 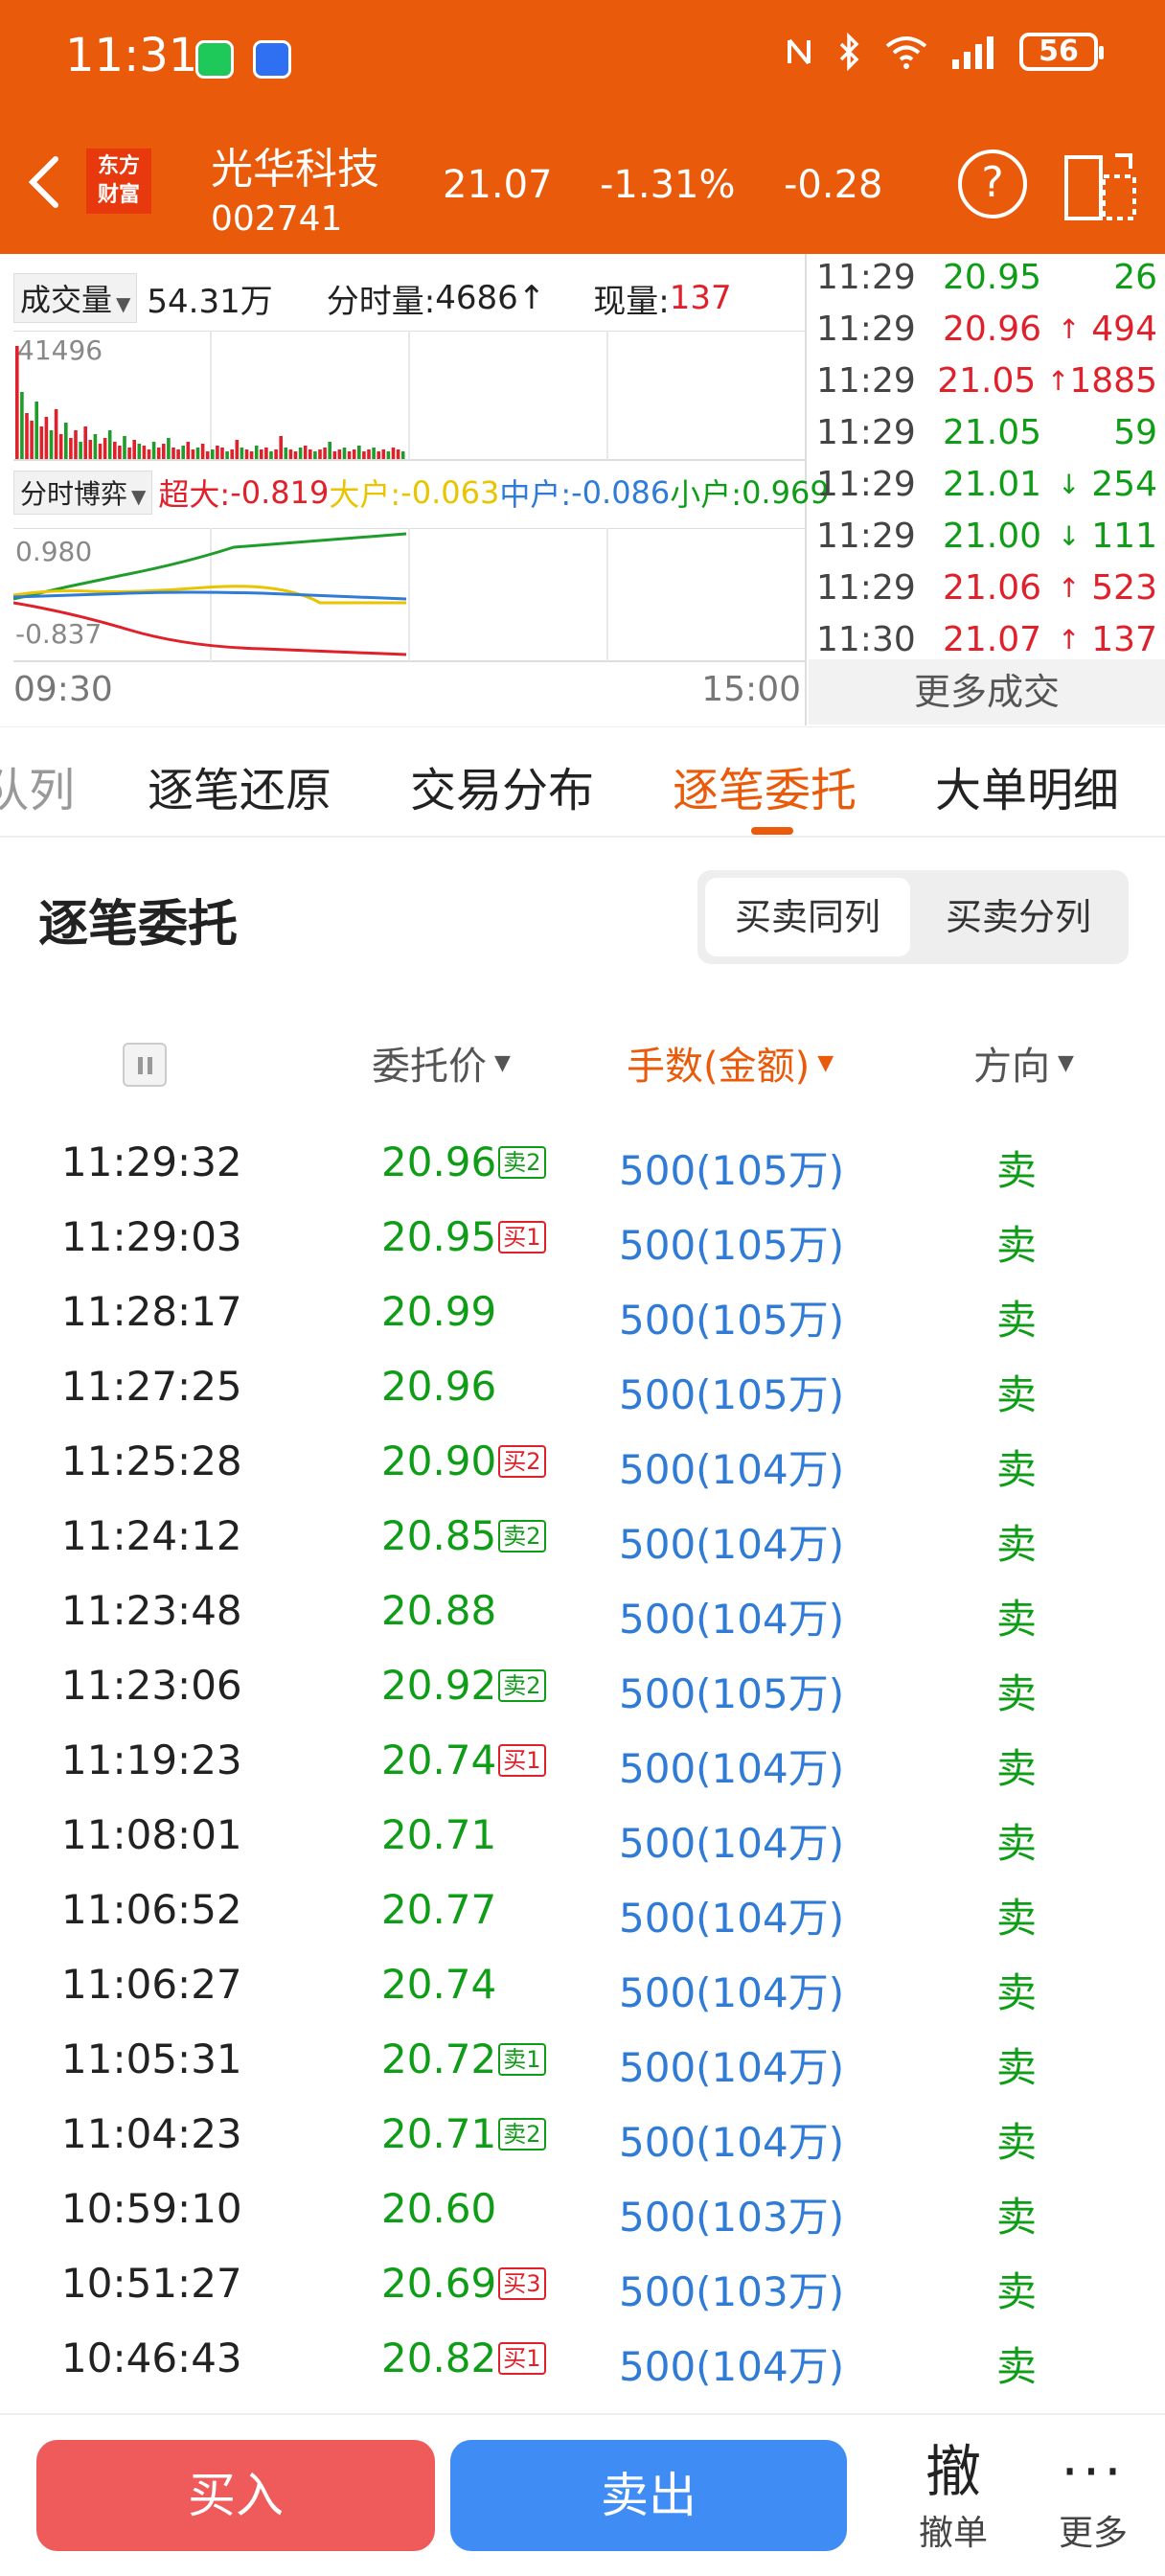 What do you see at coordinates (582, 1989) in the screenshot?
I see `order-row: 11:06:27 20.74 500(104万) 卖` at bounding box center [582, 1989].